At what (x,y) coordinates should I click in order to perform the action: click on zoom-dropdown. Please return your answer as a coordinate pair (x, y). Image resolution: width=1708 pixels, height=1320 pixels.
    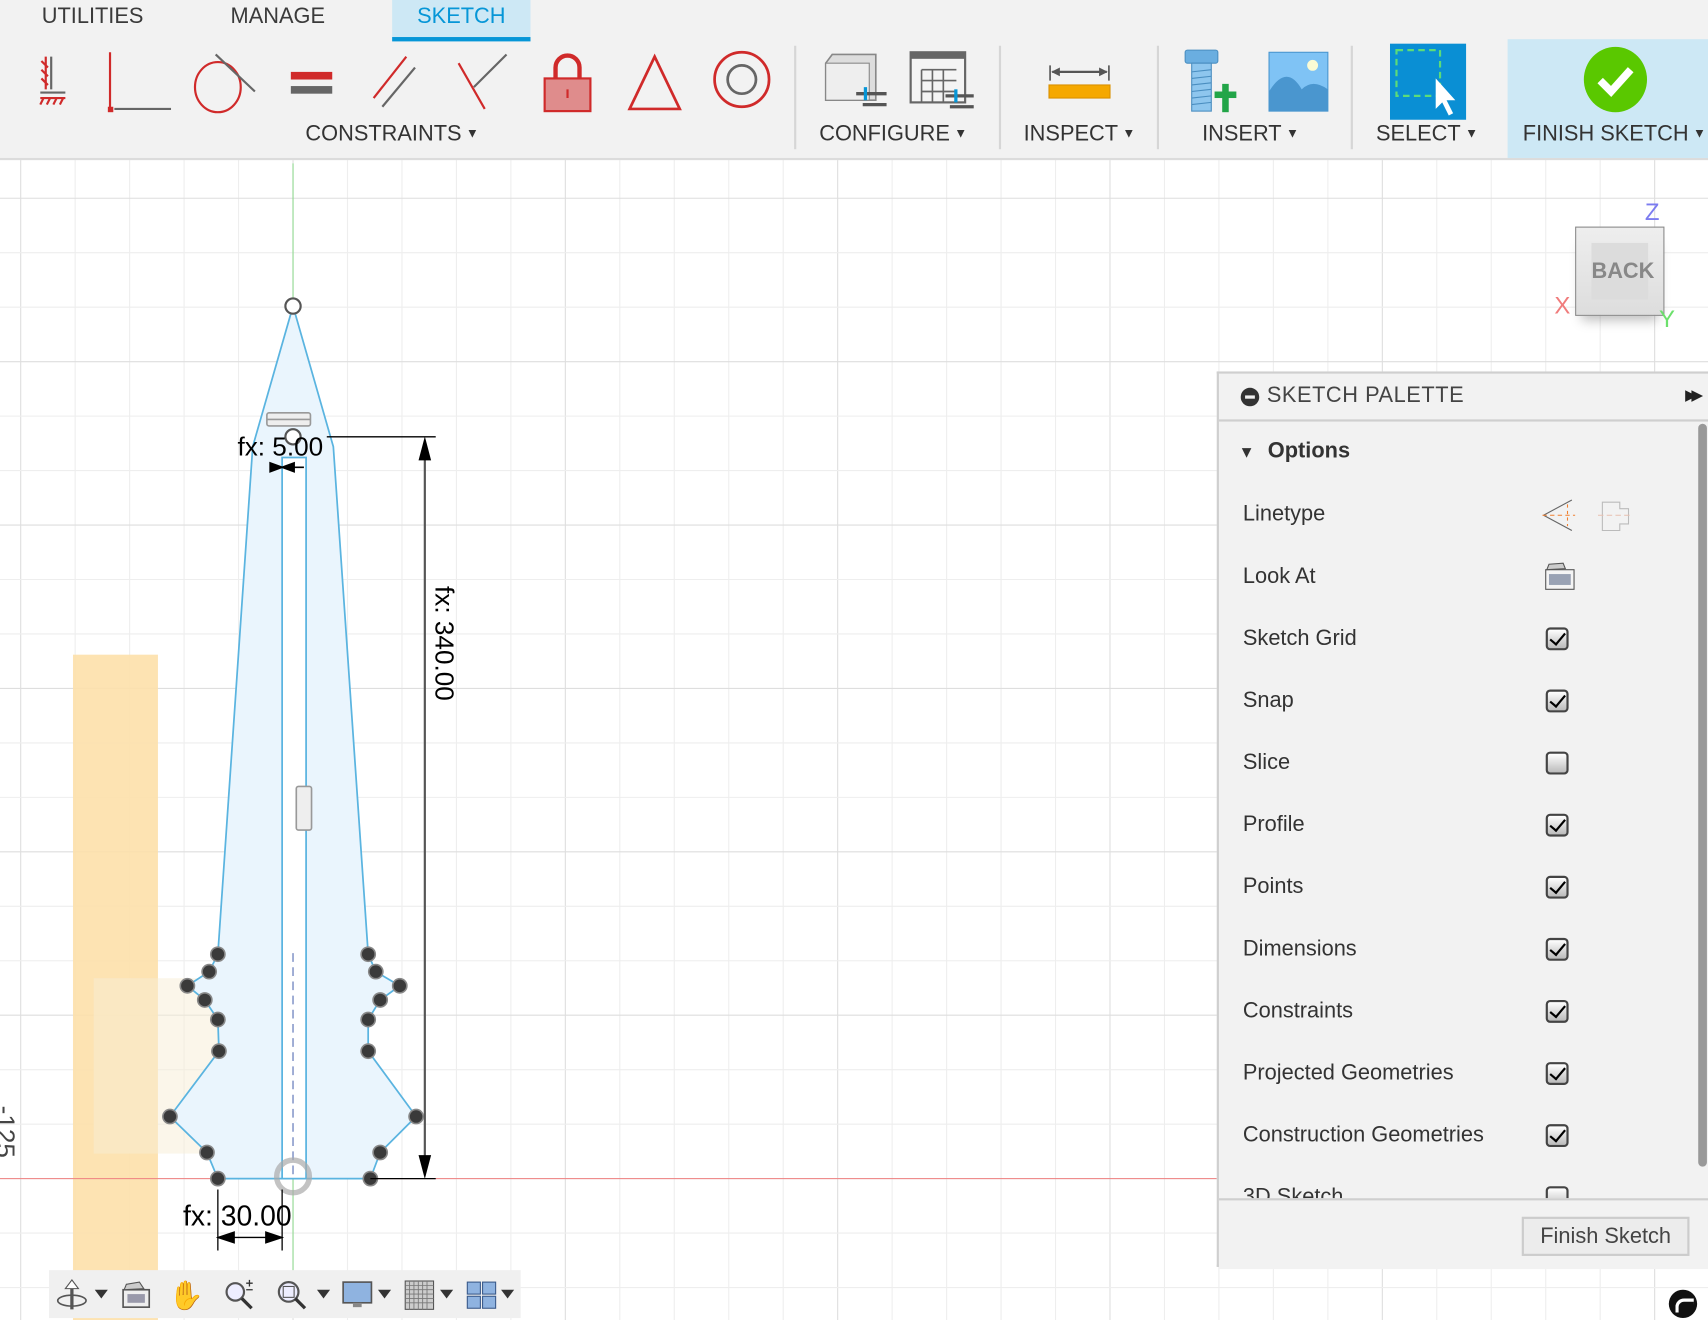
    Looking at the image, I should click on (323, 1294).